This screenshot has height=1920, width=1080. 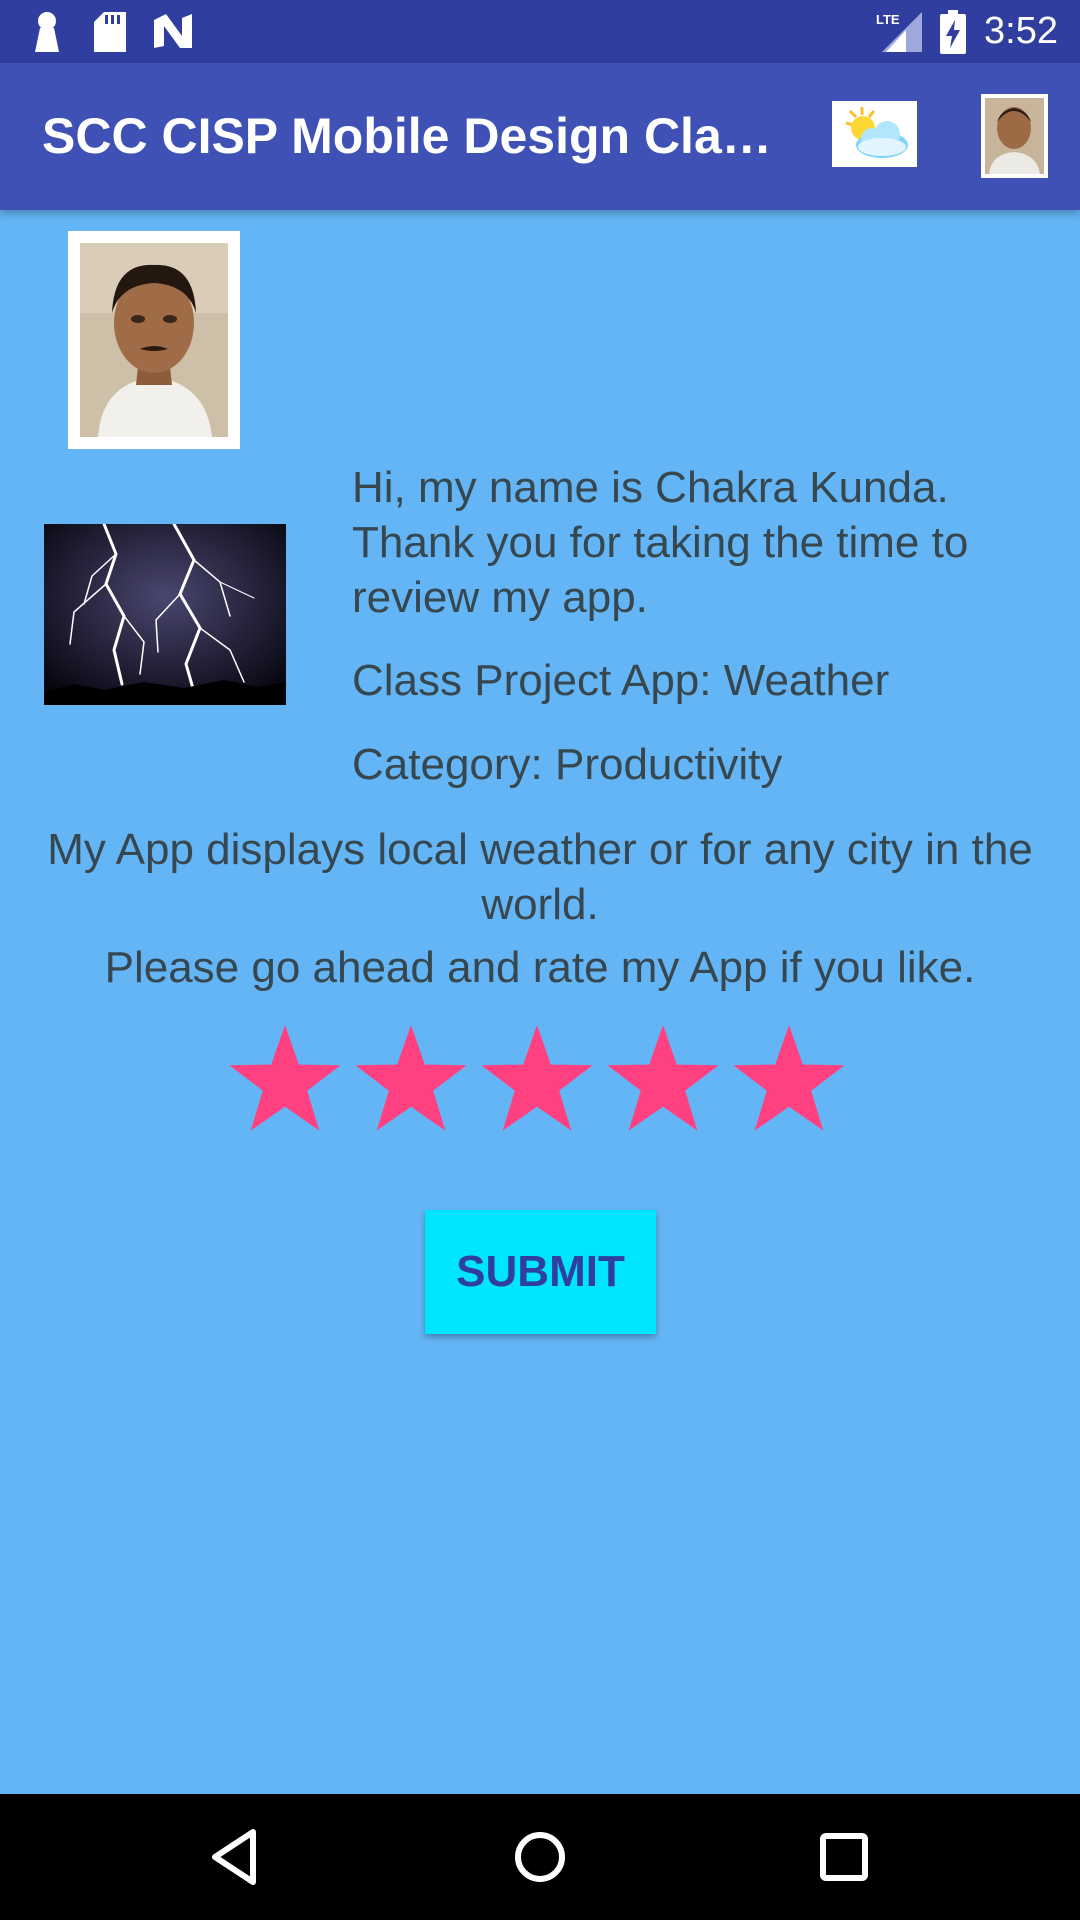 I want to click on profile-photo, so click(x=154, y=340).